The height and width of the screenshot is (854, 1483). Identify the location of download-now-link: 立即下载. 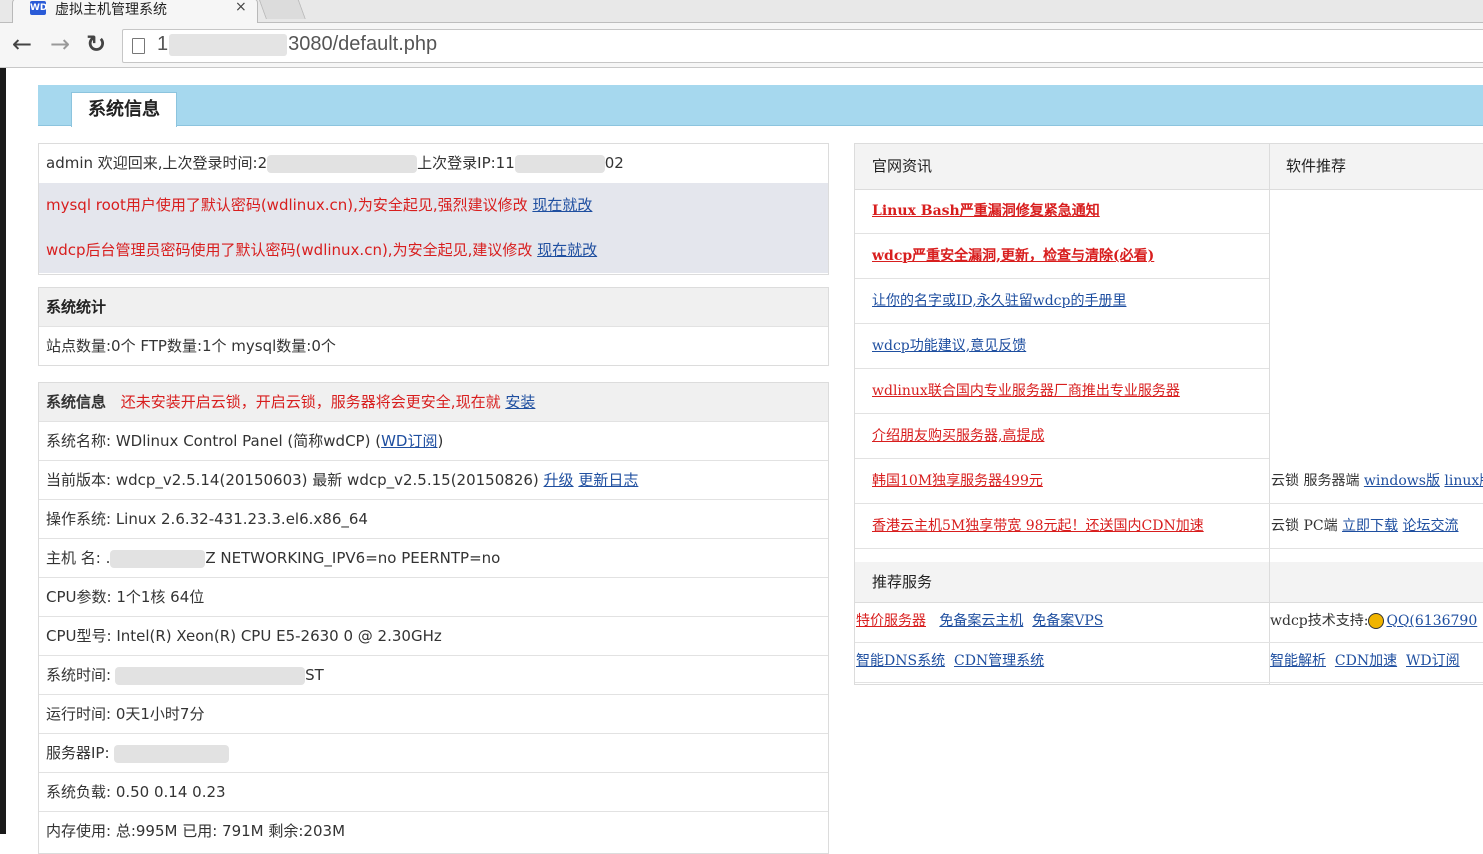
(1370, 526).